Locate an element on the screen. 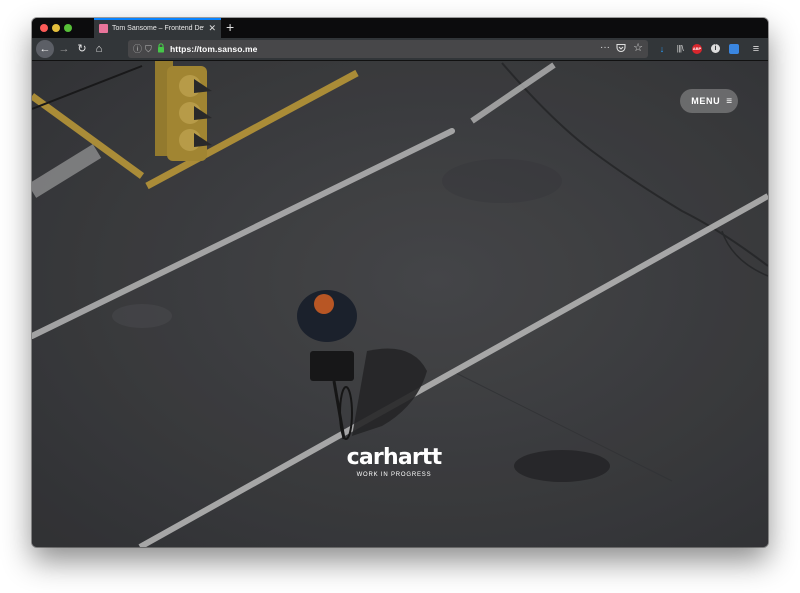 Image resolution: width=800 pixels, height=593 pixels. lock-icon is located at coordinates (161, 48).